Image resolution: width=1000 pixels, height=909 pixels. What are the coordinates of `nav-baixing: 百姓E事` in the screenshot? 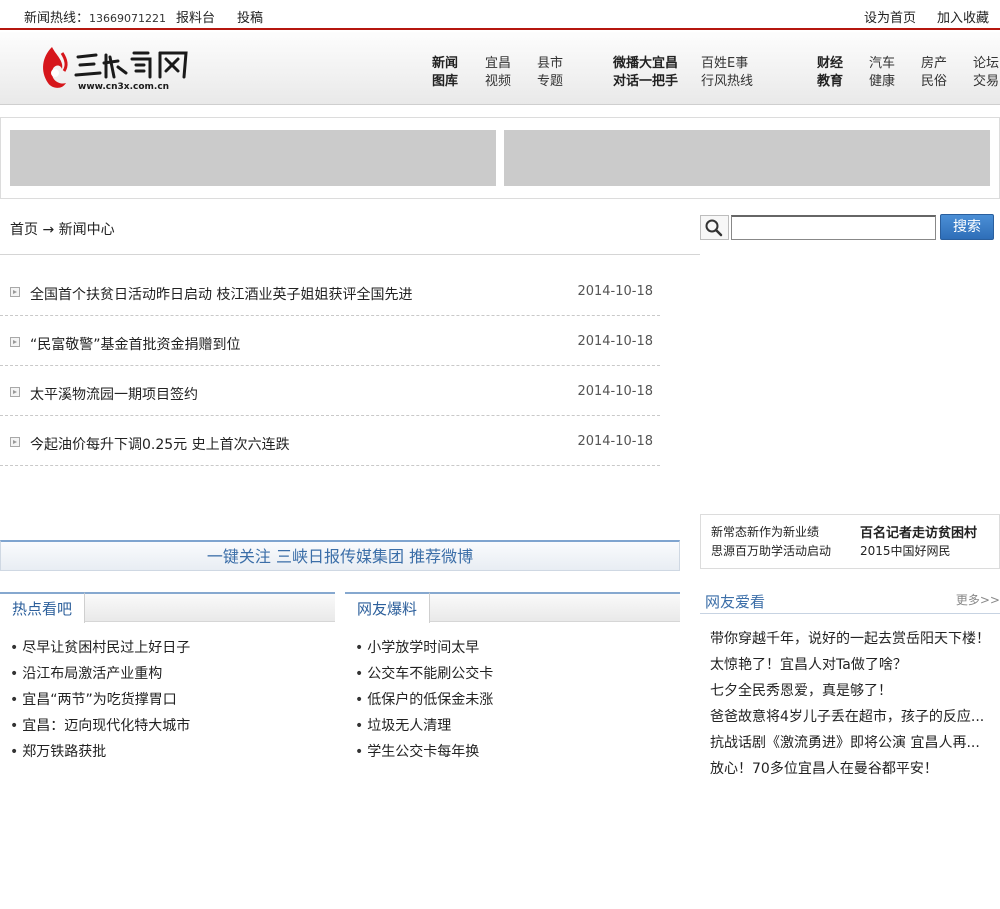 It's located at (724, 61).